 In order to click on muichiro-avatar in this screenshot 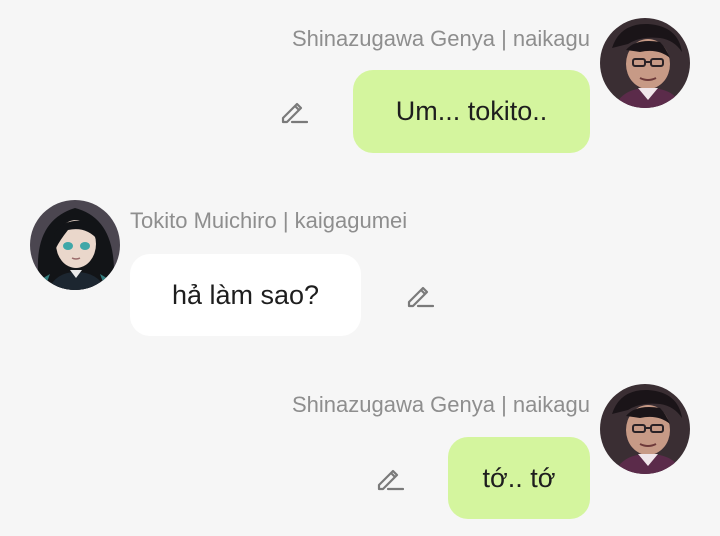, I will do `click(75, 245)`.